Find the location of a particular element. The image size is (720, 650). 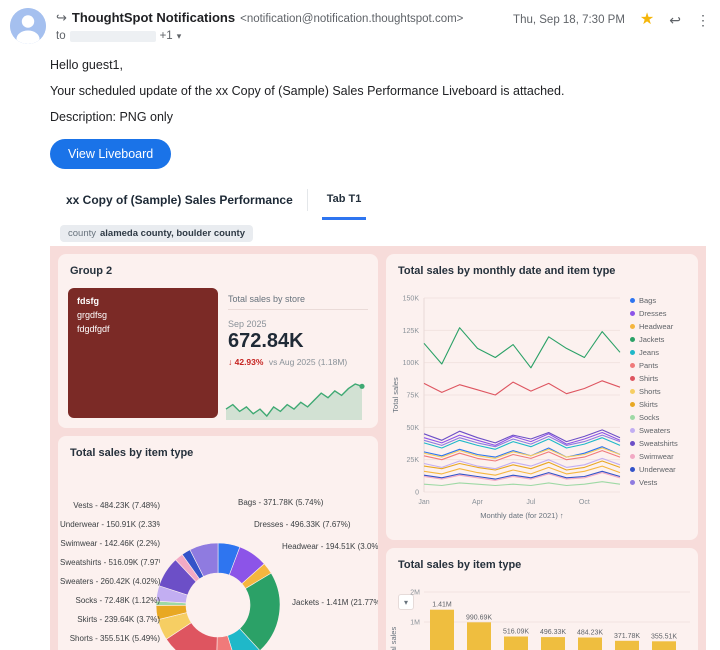

legend-item-sweatshirts: Sweatshirts is located at coordinates (662, 443).